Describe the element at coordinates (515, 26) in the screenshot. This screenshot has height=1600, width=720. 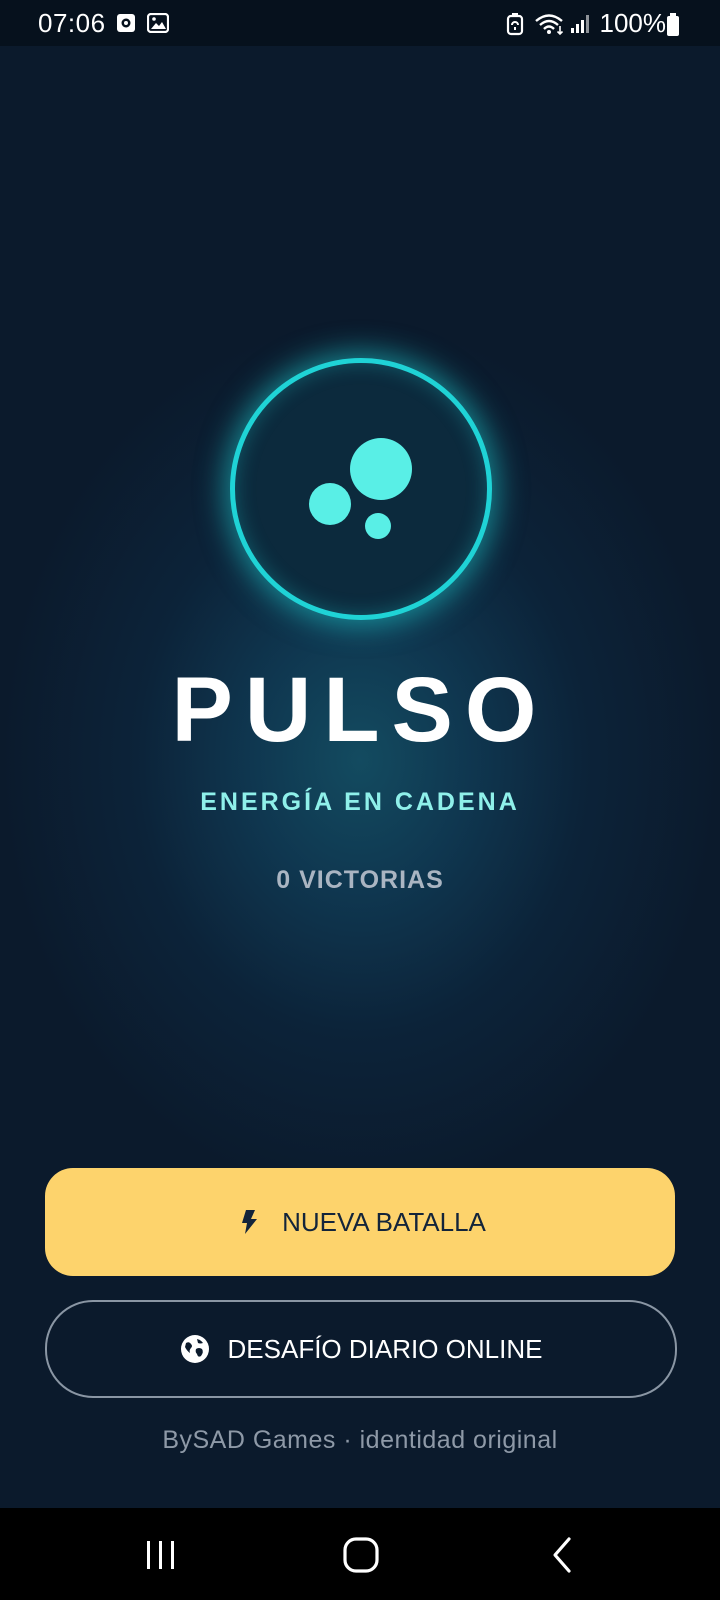
I see `battery-saver-icon` at that location.